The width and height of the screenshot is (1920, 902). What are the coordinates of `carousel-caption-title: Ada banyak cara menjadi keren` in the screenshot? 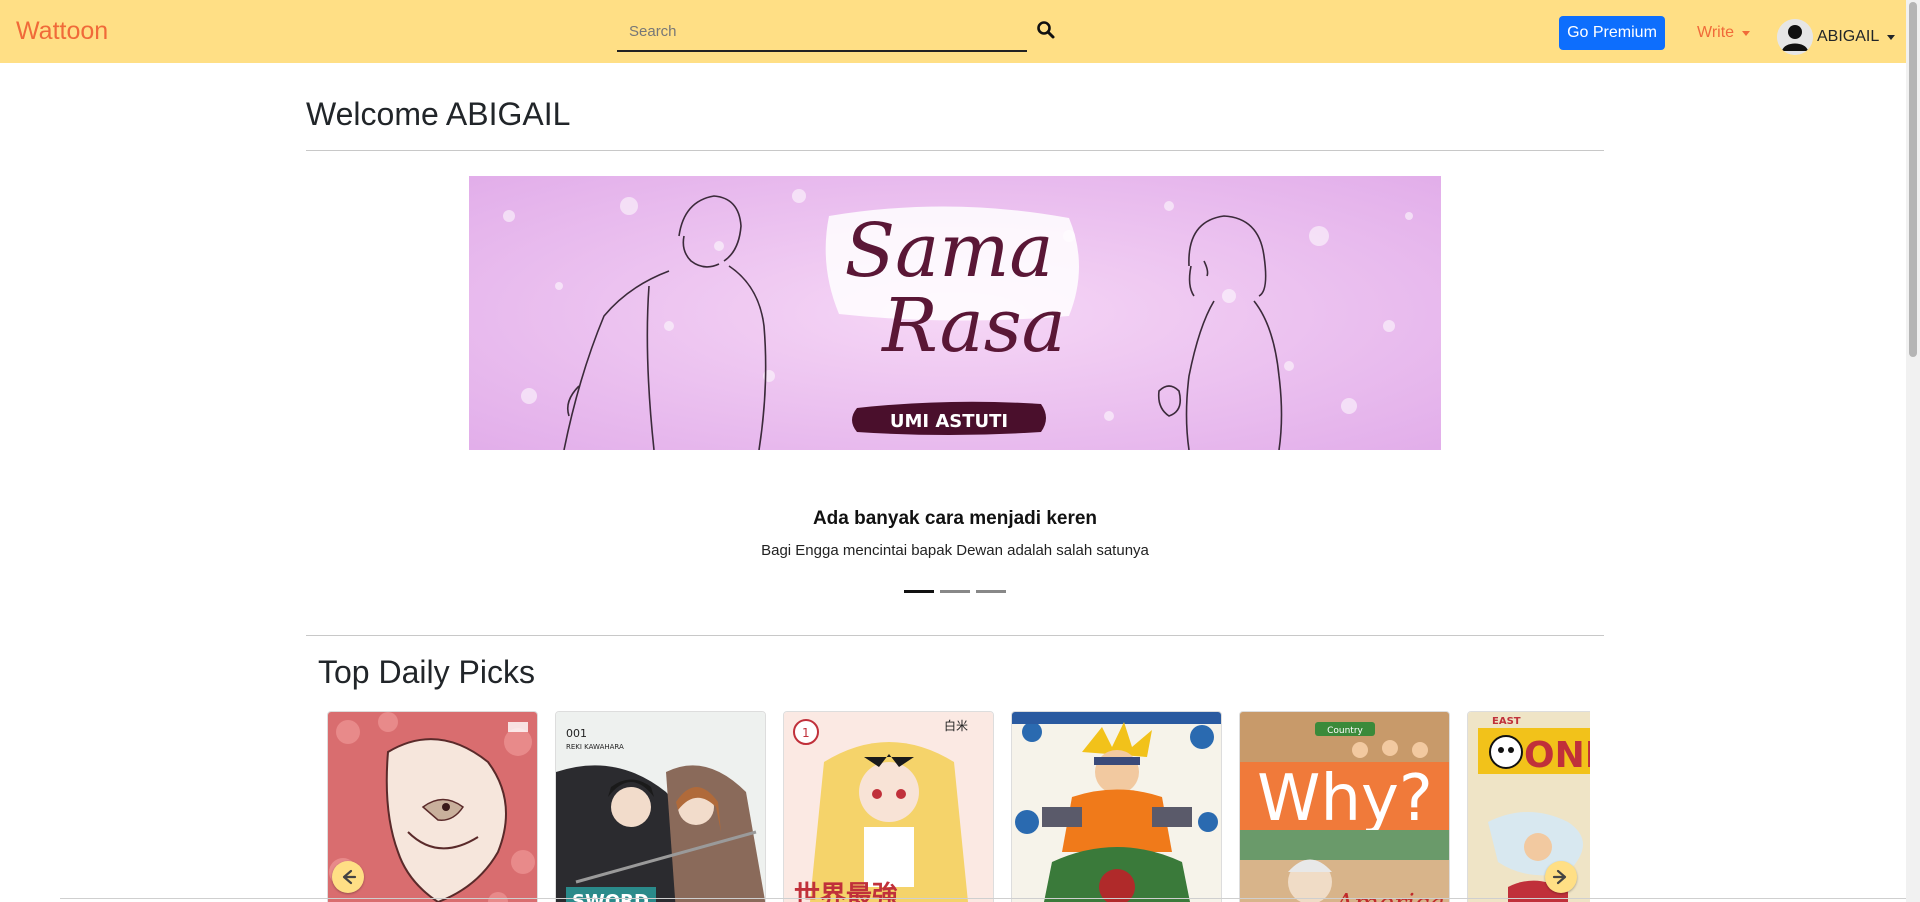 It's located at (955, 518).